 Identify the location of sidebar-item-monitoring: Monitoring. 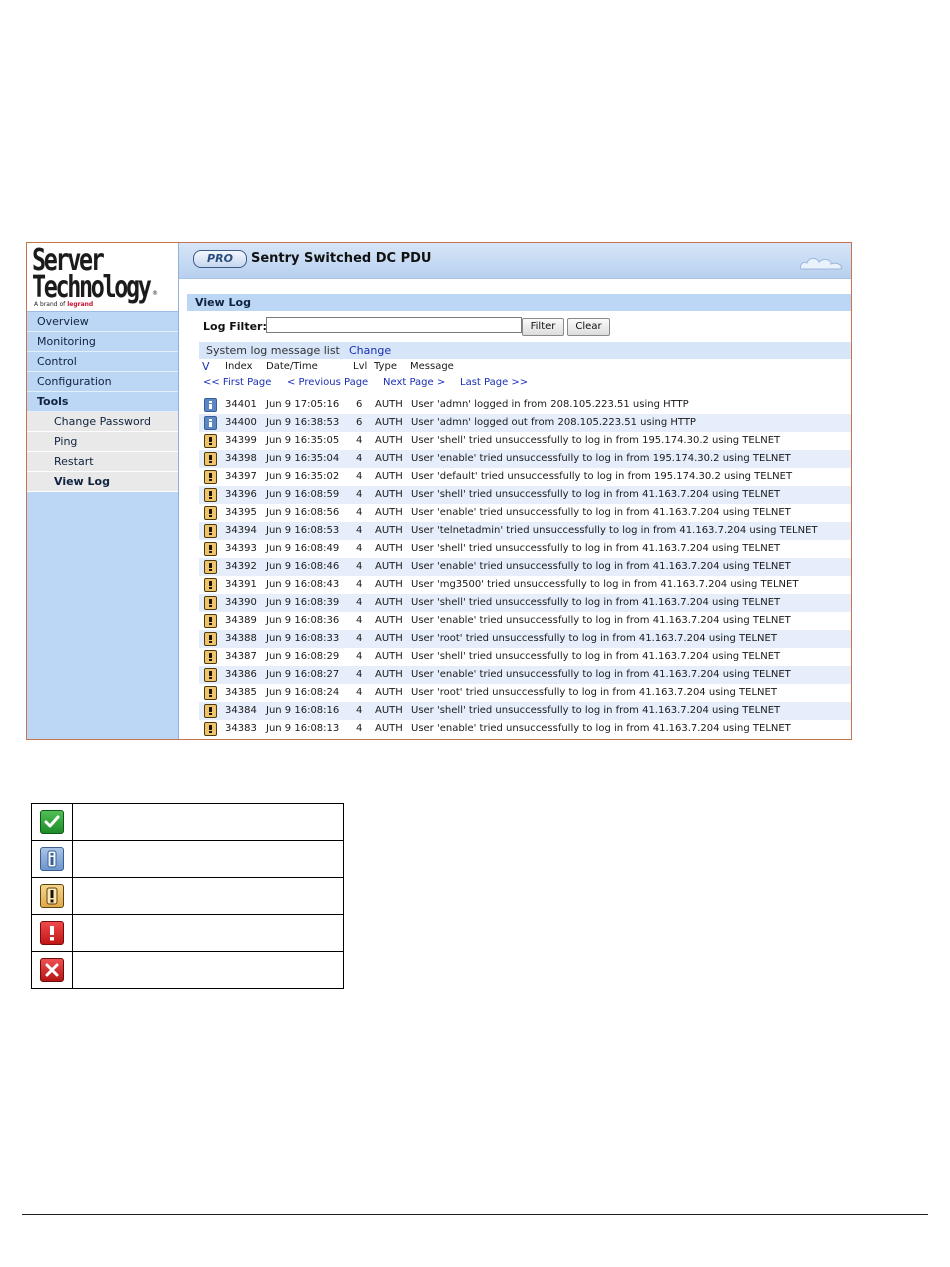
(102, 342).